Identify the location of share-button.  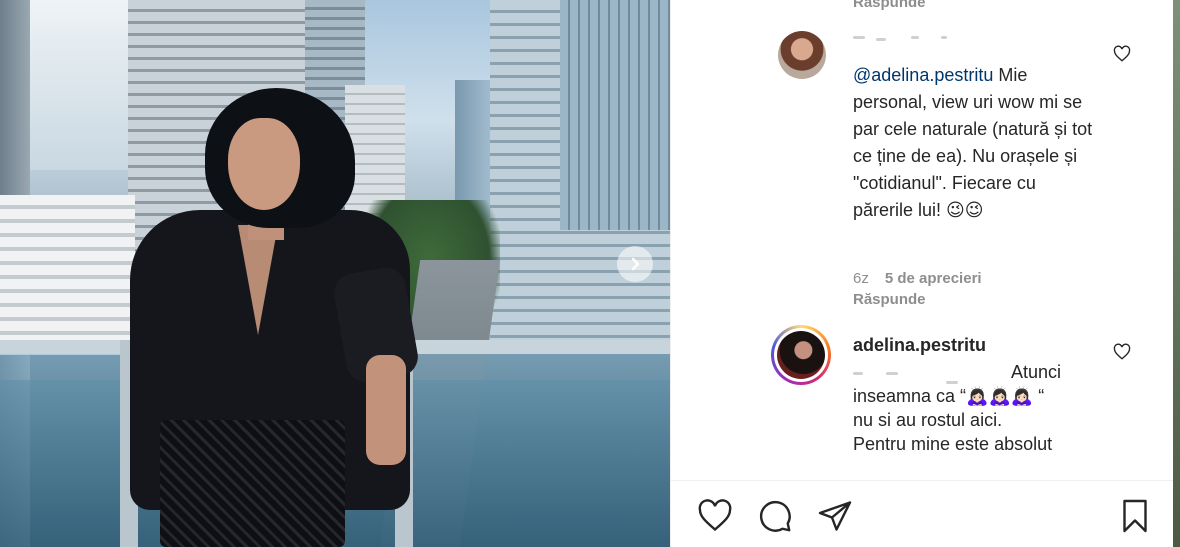
(835, 516).